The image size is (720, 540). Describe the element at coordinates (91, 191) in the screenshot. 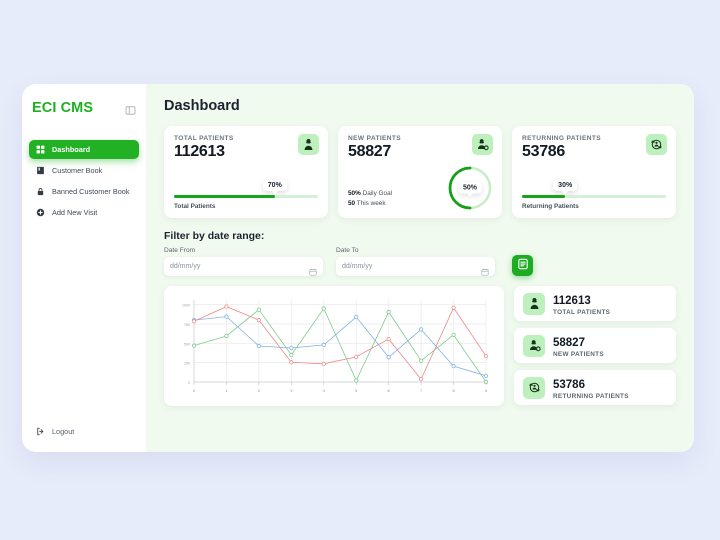

I see `sidebar-item-label: Banned Customer Book` at that location.